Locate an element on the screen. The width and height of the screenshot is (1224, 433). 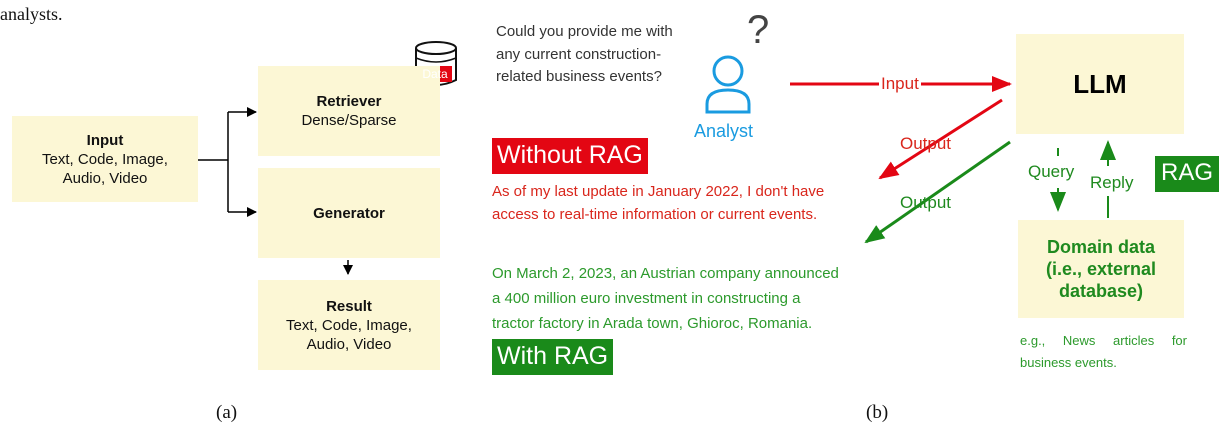
example-note-line2: business events. is located at coordinates (1068, 362).